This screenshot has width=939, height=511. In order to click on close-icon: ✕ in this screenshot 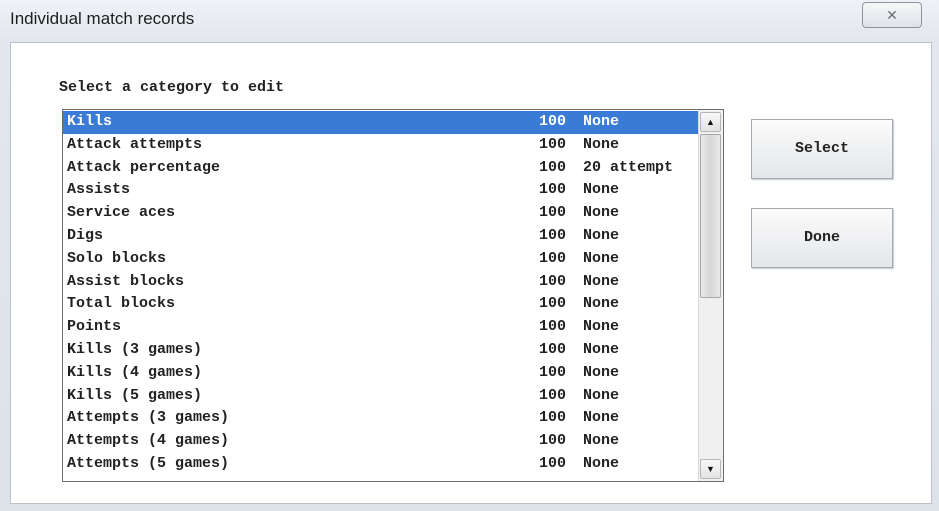, I will do `click(892, 15)`.